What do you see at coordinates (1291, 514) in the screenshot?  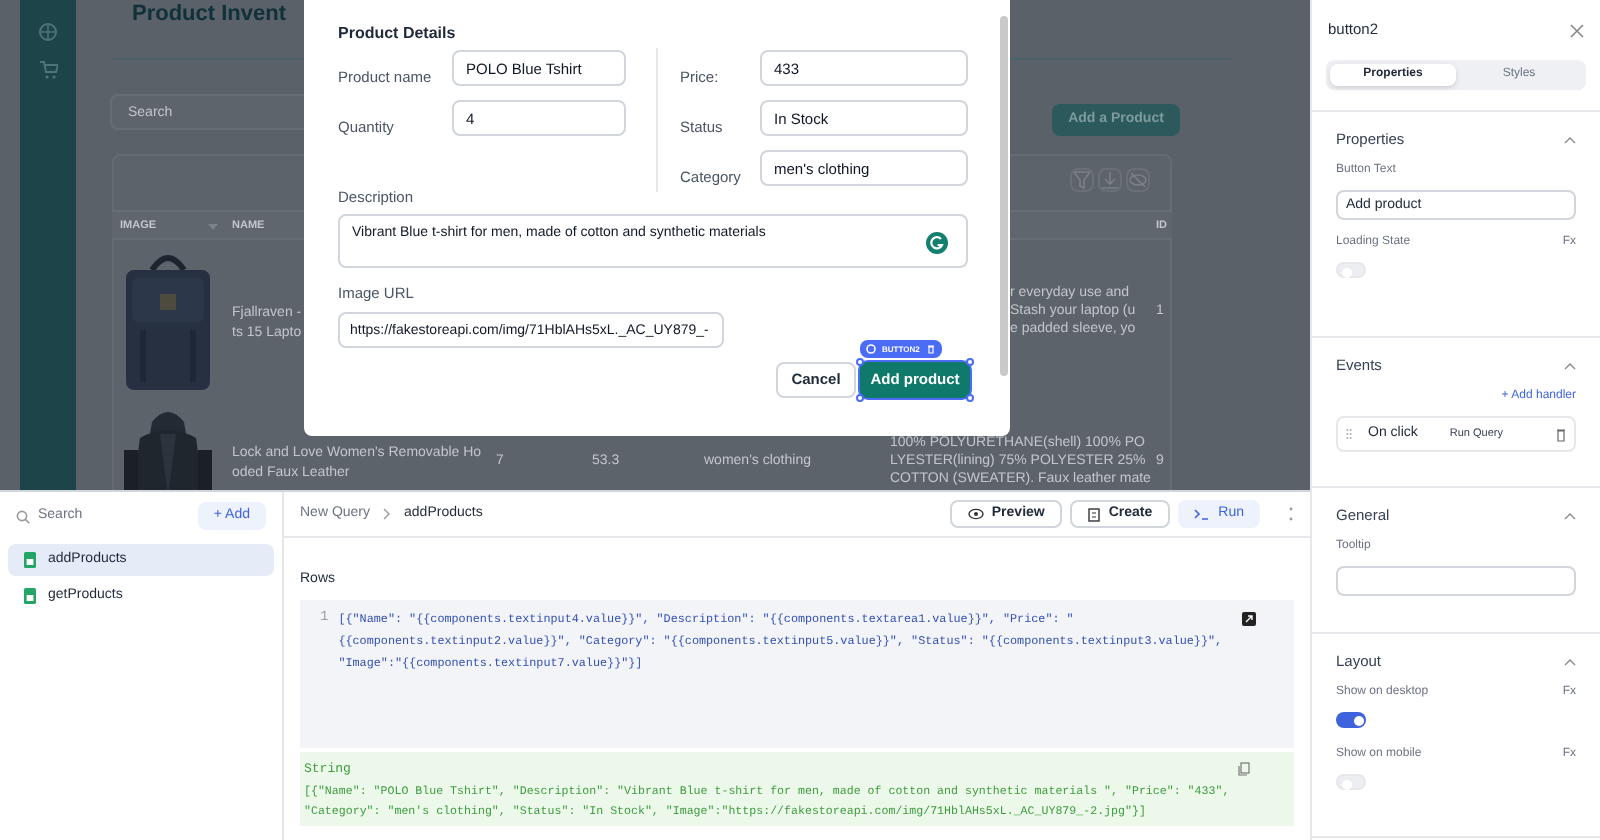 I see `more-icon` at bounding box center [1291, 514].